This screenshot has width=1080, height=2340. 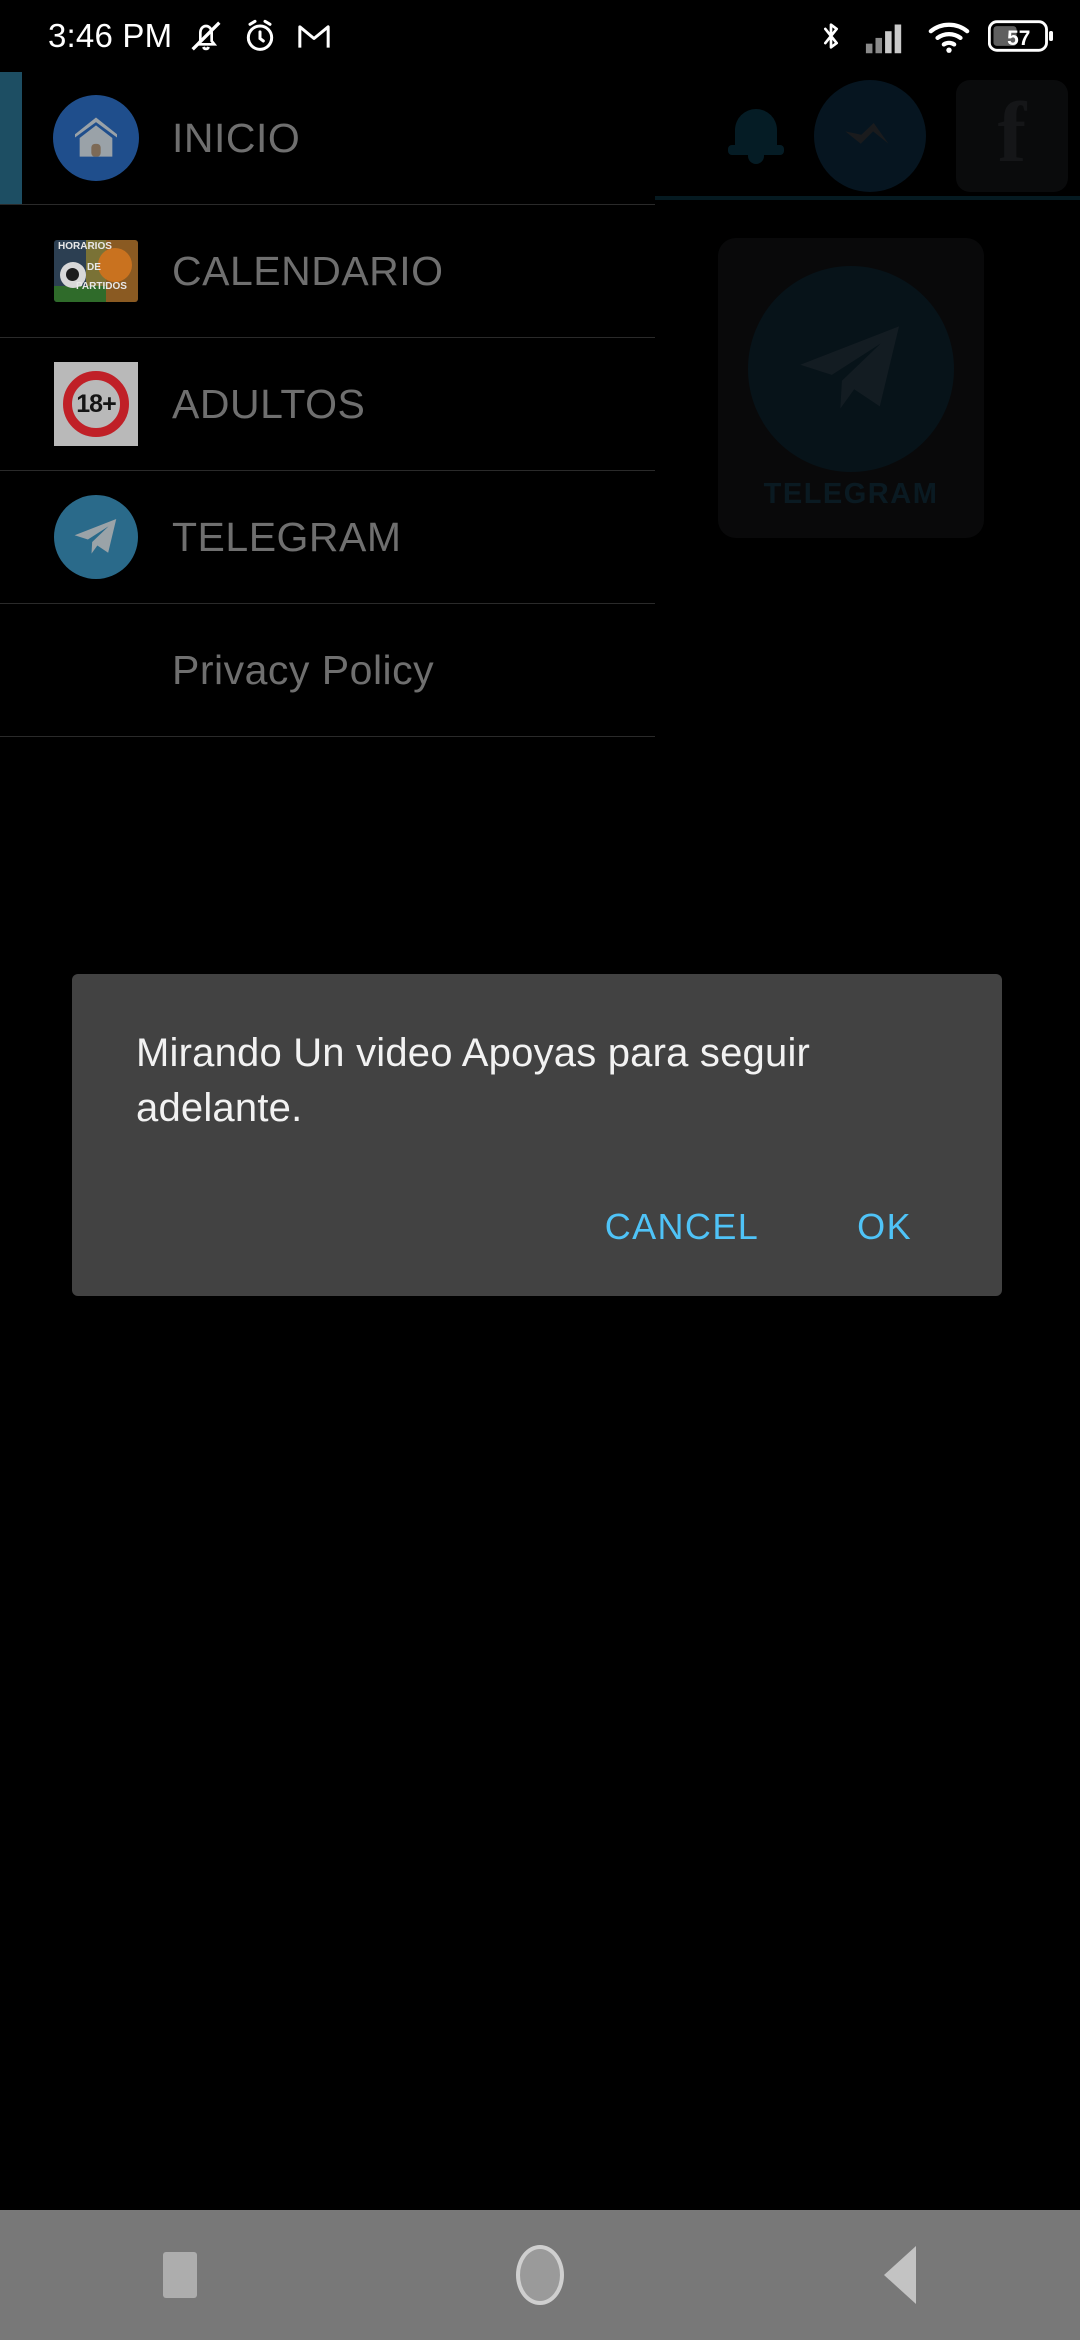 What do you see at coordinates (11, 138) in the screenshot?
I see `selected-indicator` at bounding box center [11, 138].